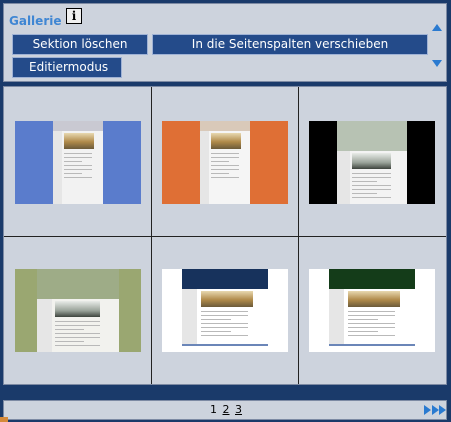  What do you see at coordinates (74, 16) in the screenshot?
I see `info-icon: i` at bounding box center [74, 16].